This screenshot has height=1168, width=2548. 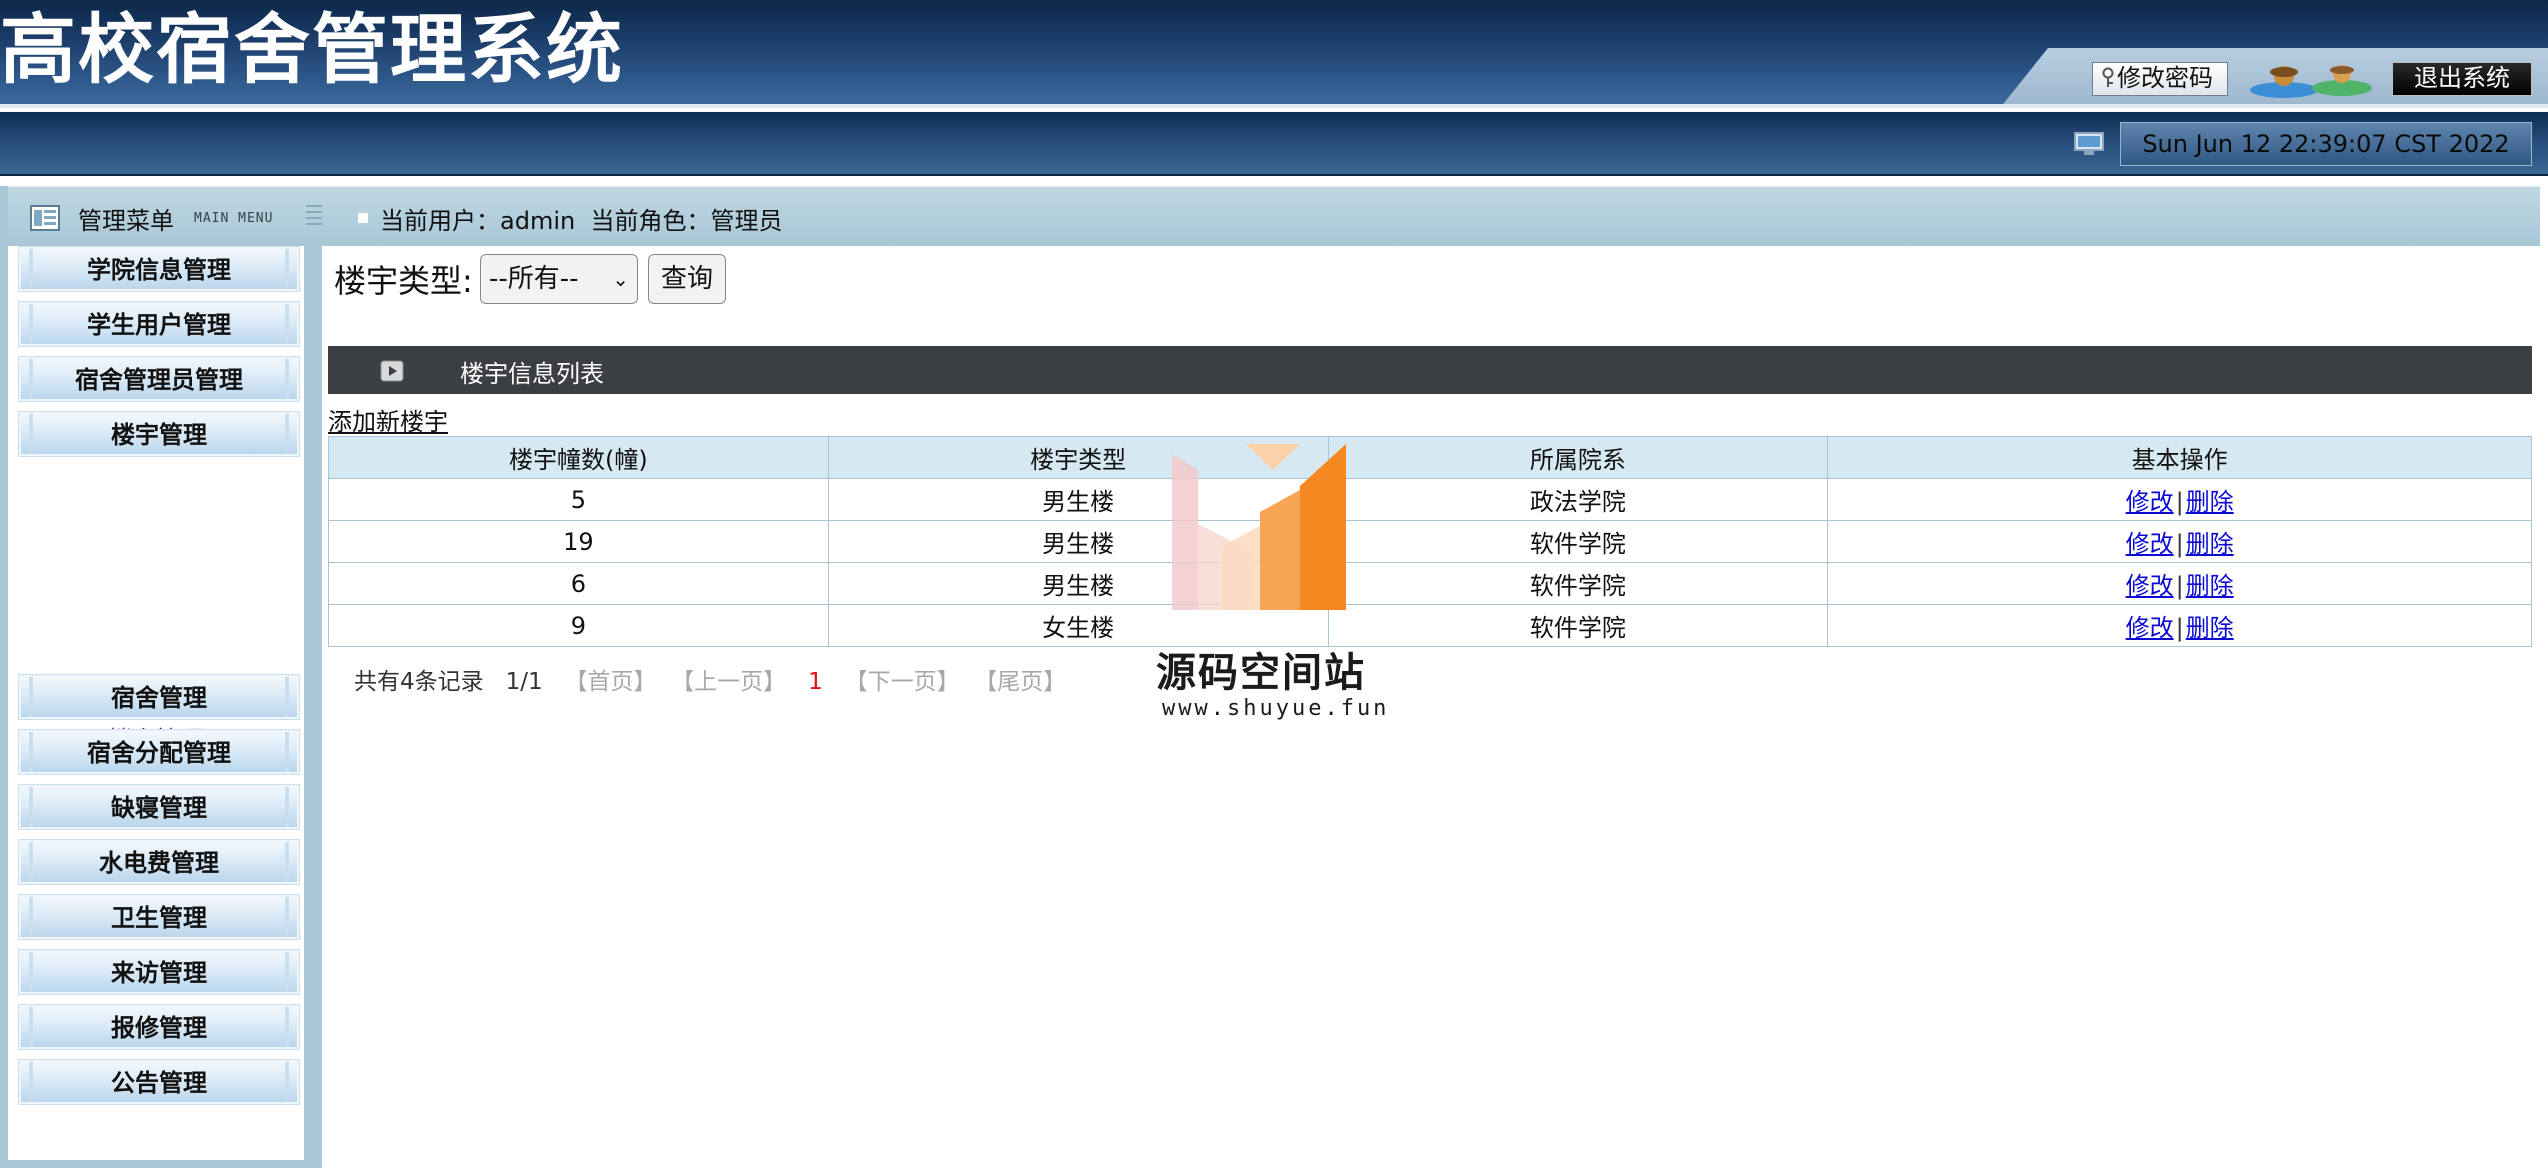 I want to click on sidebar-item-absence: 缺寝管理, so click(x=159, y=807).